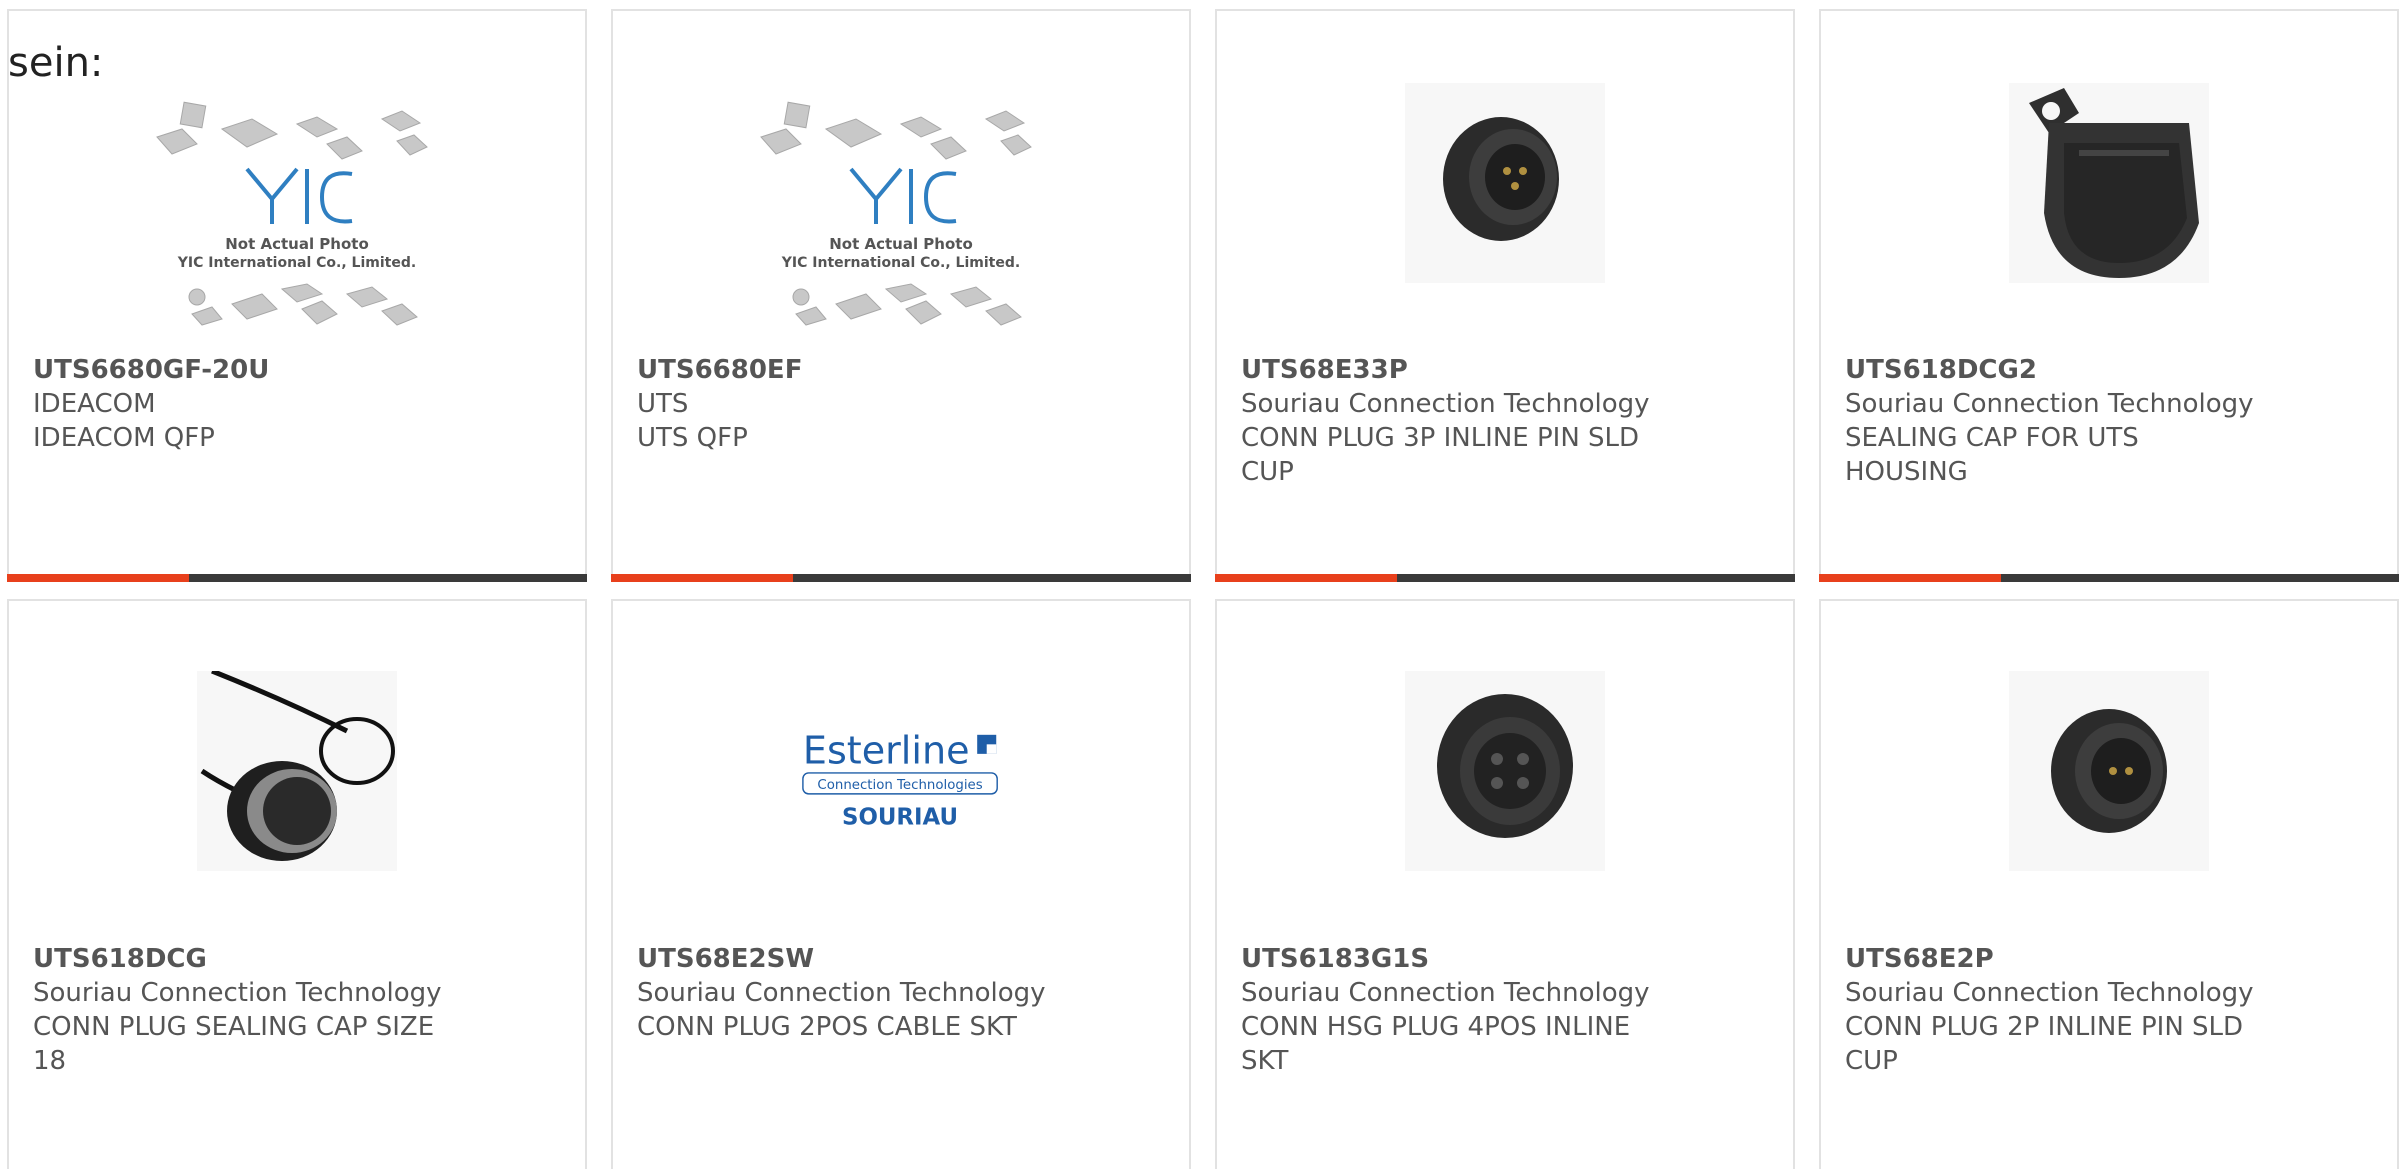  What do you see at coordinates (692, 438) in the screenshot?
I see `description: UTS QFP` at bounding box center [692, 438].